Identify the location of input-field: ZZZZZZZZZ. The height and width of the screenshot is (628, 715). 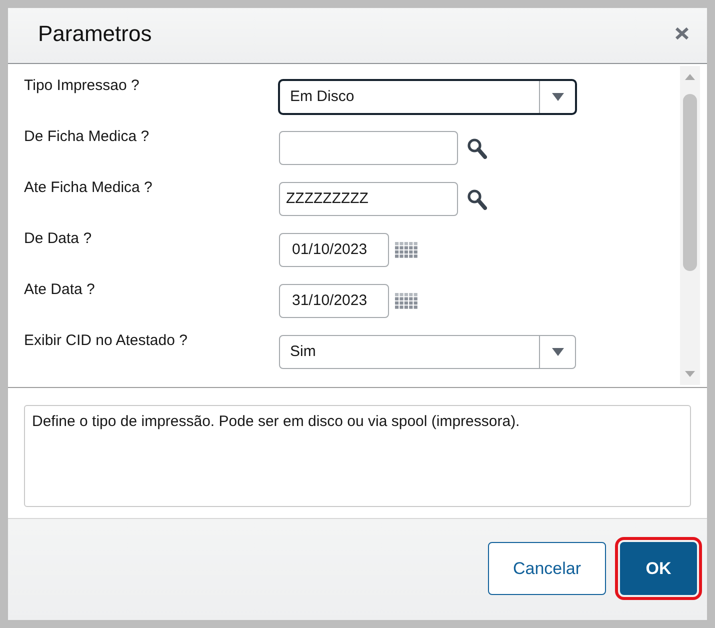
(368, 199).